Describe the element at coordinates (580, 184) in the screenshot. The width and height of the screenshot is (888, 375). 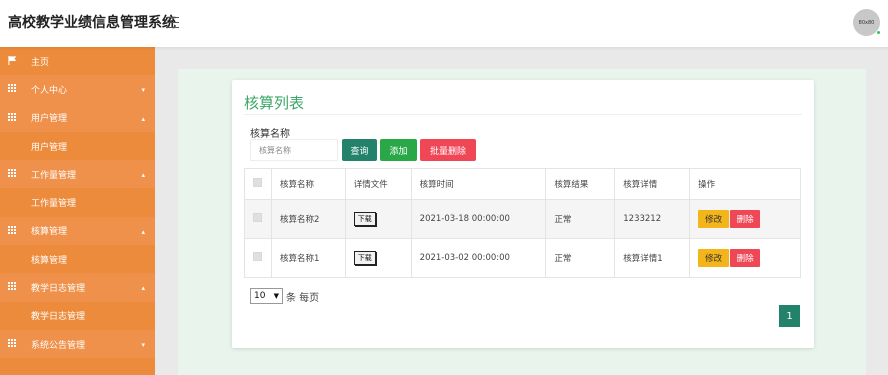
I see `column-header: 核算结果` at that location.